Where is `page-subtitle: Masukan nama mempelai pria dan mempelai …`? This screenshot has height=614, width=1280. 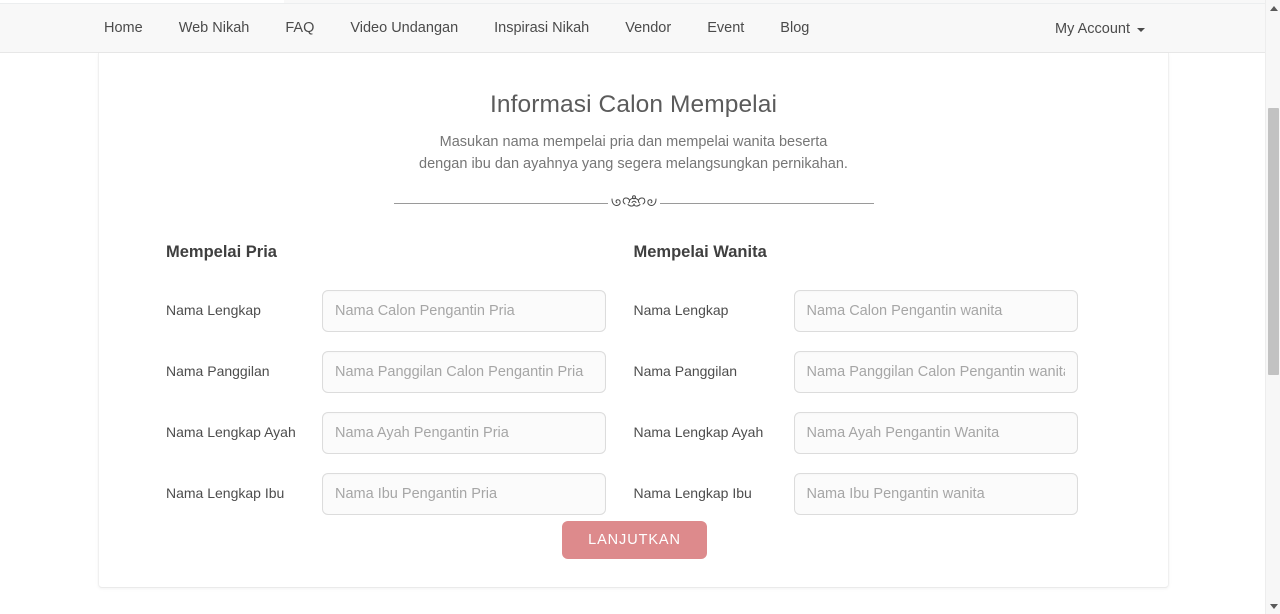
page-subtitle: Masukan nama mempelai pria dan mempelai … is located at coordinates (634, 153).